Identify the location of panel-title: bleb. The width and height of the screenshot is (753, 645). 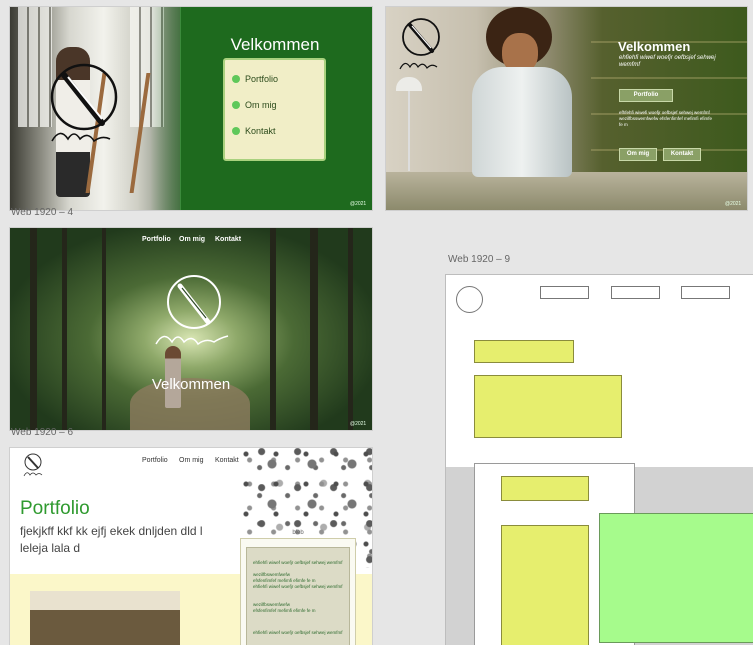
(298, 533).